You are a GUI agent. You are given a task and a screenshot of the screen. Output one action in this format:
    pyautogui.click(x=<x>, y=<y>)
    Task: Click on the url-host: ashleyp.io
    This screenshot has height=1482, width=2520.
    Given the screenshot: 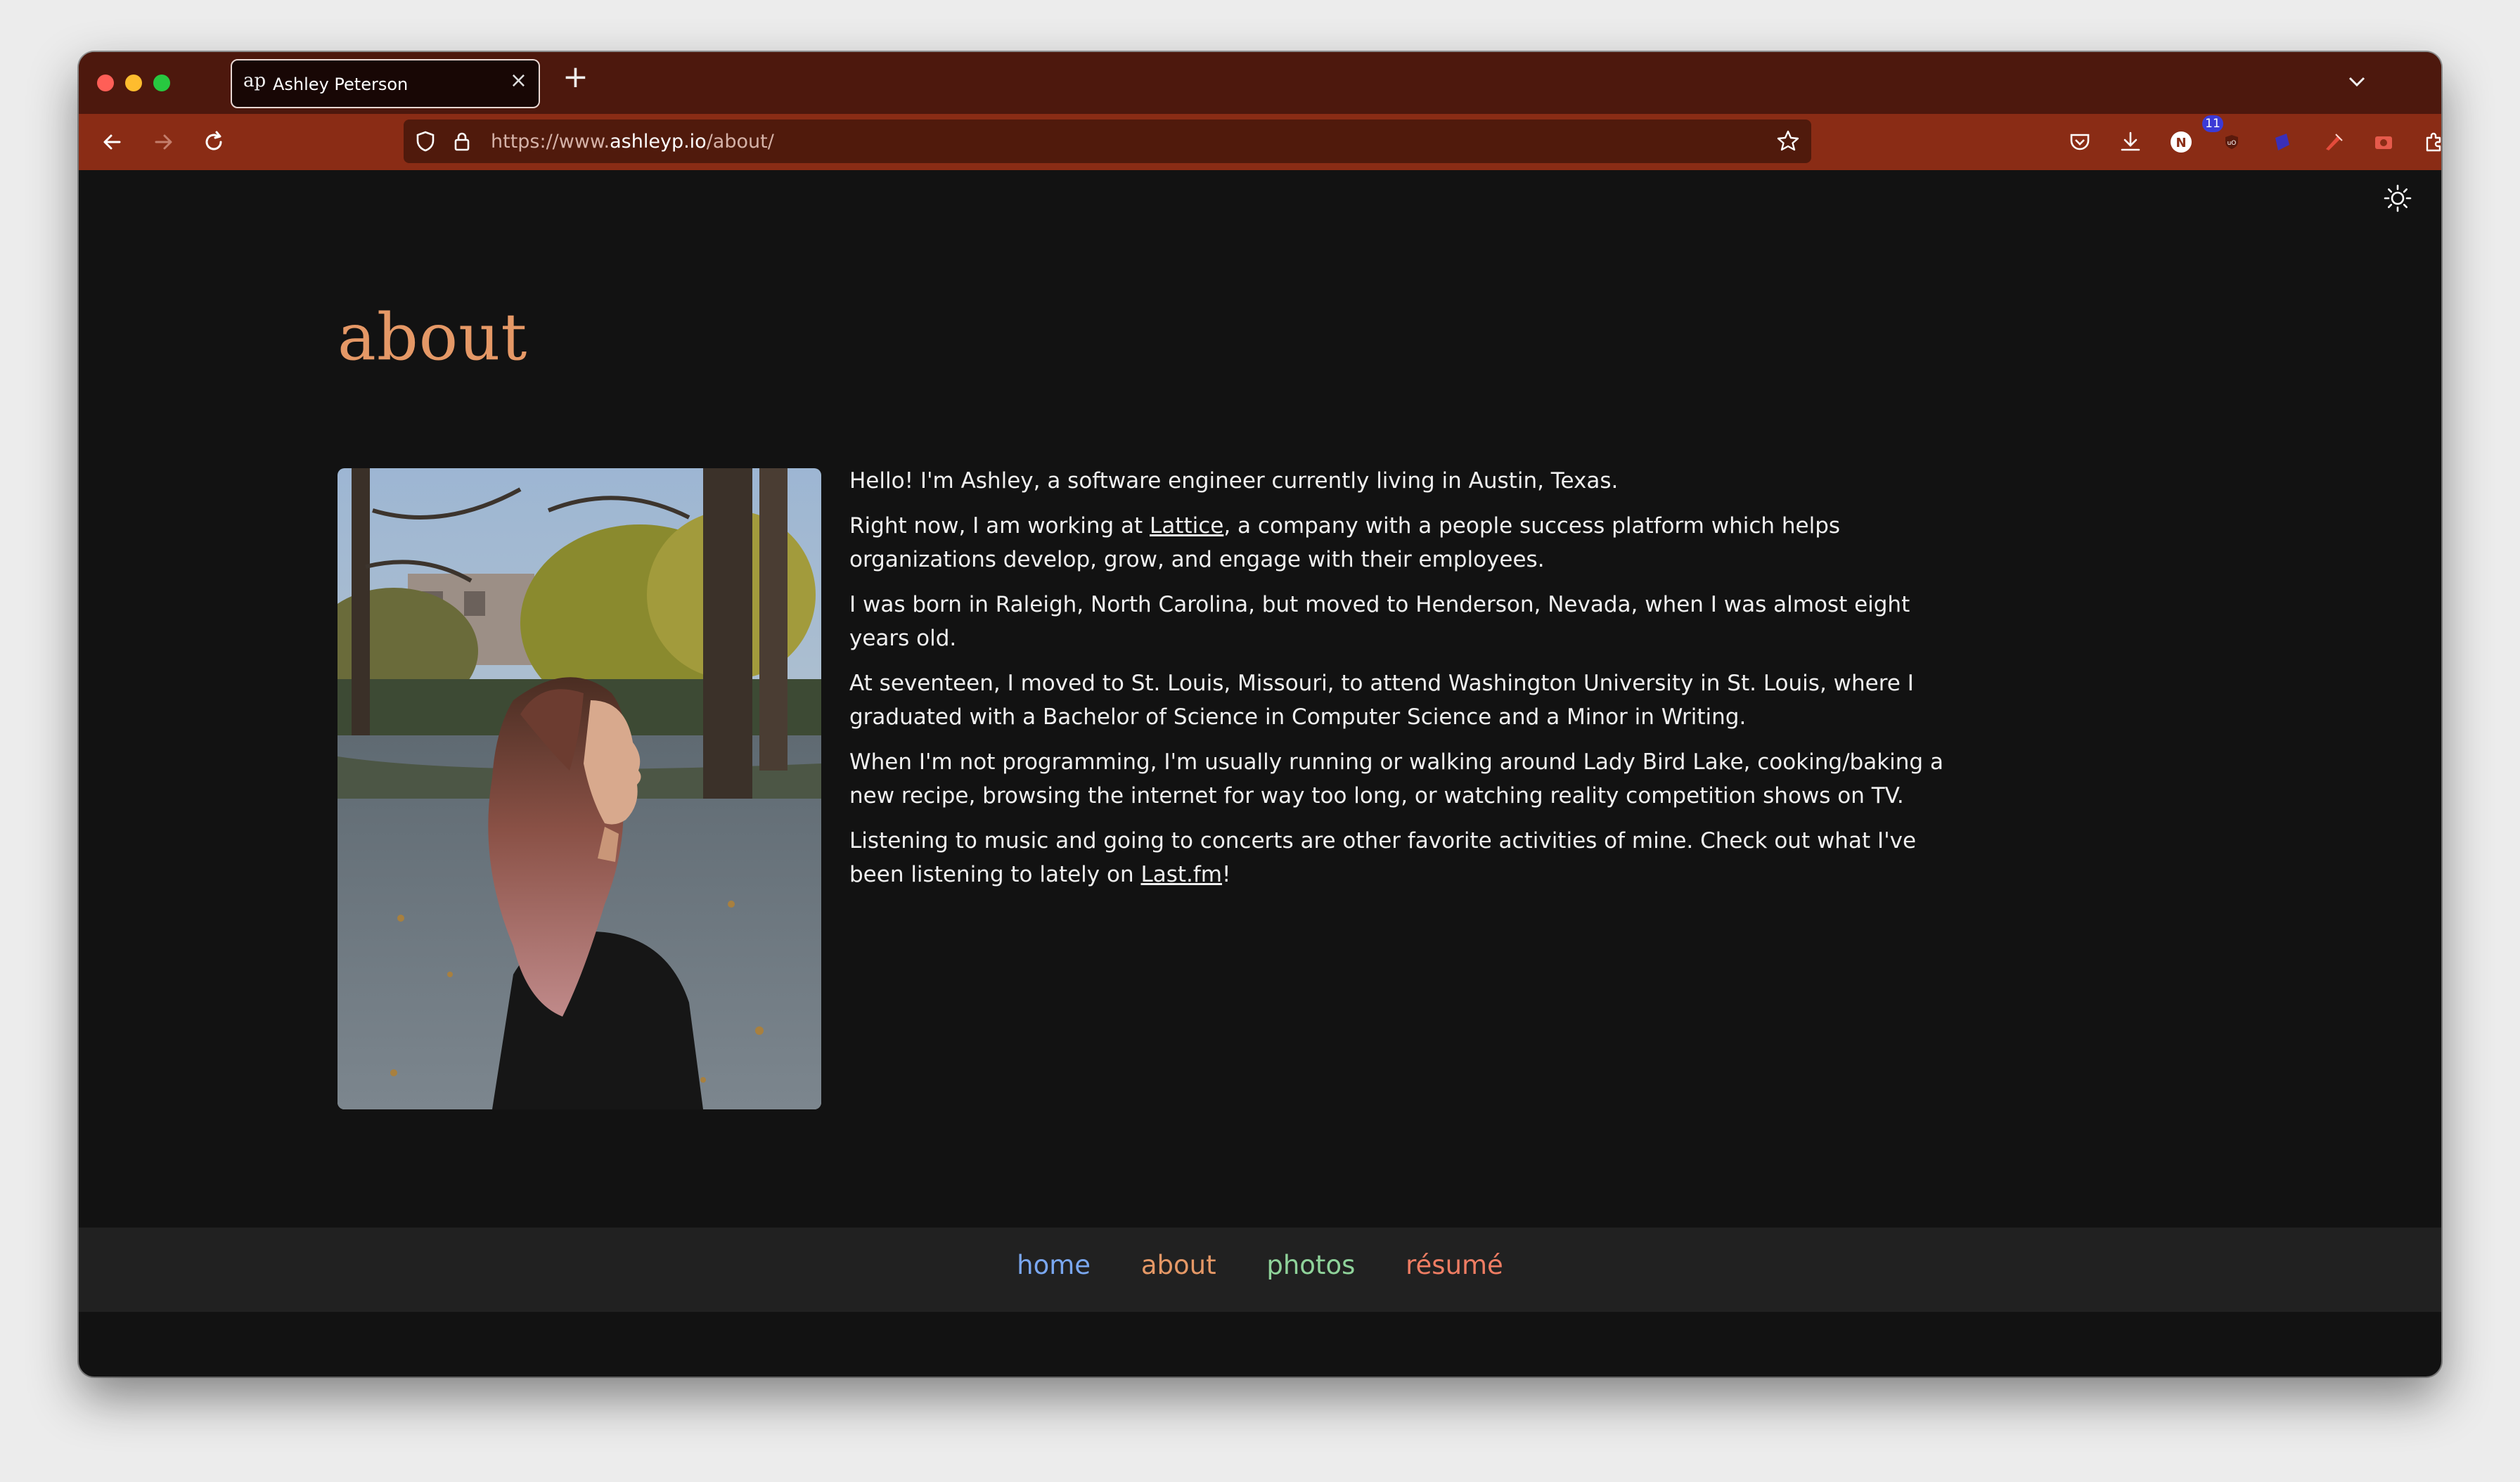 What is the action you would take?
    pyautogui.click(x=659, y=142)
    